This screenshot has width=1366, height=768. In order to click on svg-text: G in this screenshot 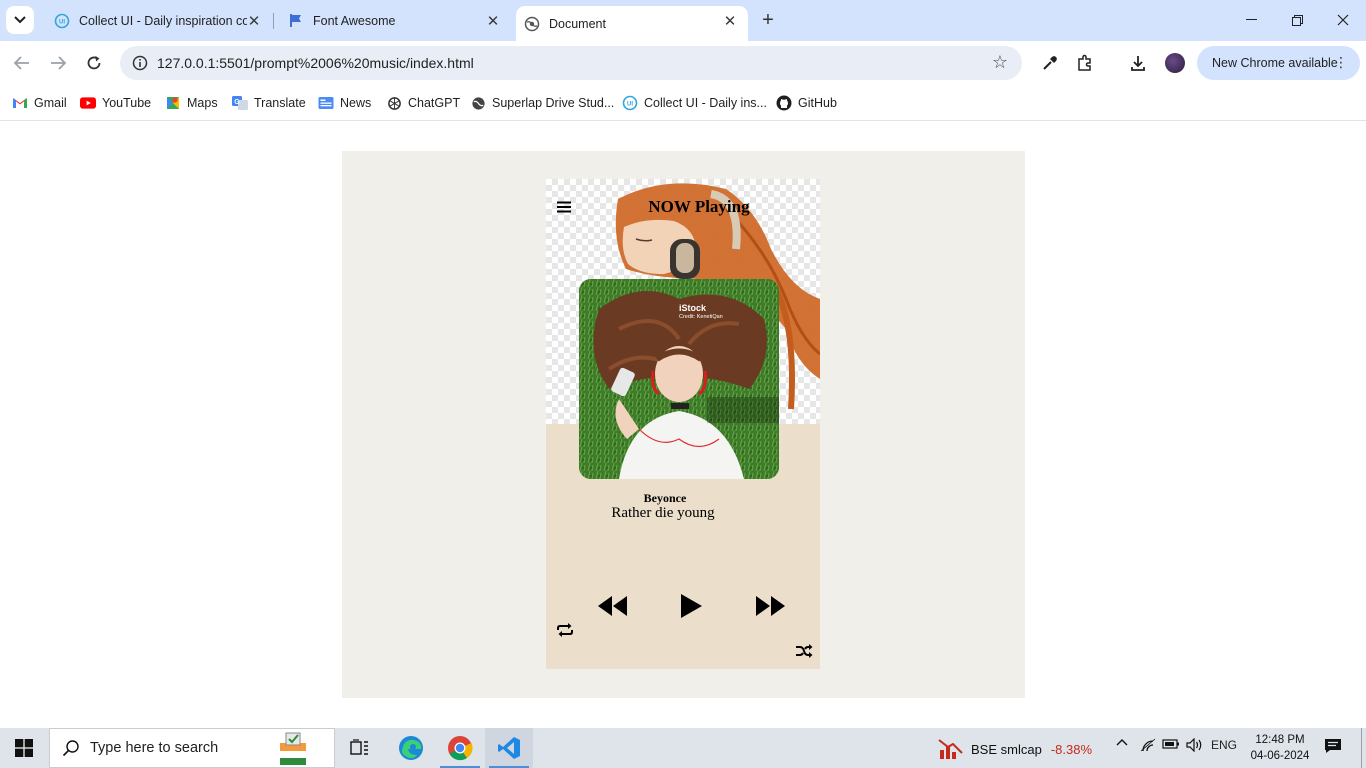, I will do `click(237, 102)`.